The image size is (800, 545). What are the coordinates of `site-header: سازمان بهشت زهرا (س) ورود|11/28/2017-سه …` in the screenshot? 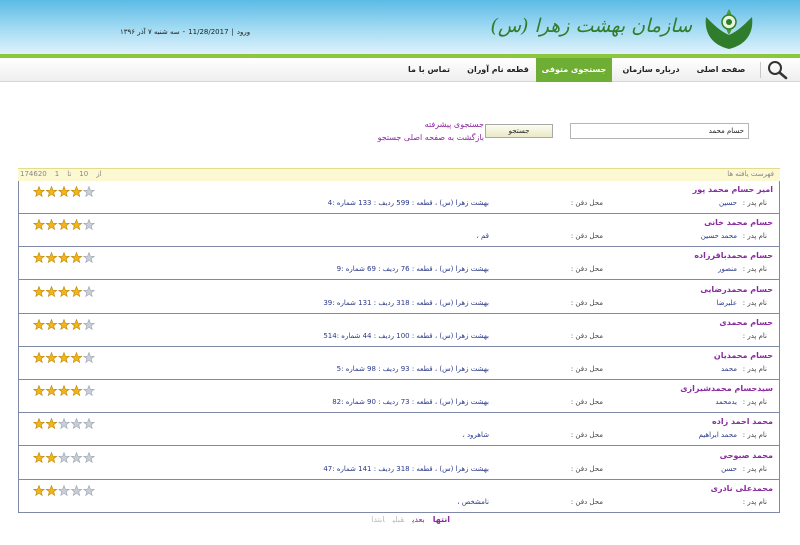 It's located at (400, 27).